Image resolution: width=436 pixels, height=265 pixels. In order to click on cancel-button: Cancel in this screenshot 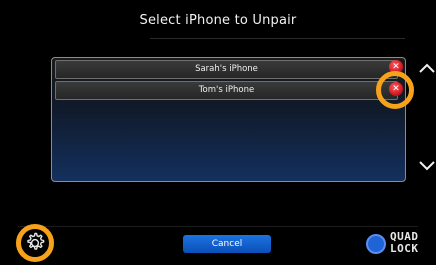, I will do `click(227, 244)`.